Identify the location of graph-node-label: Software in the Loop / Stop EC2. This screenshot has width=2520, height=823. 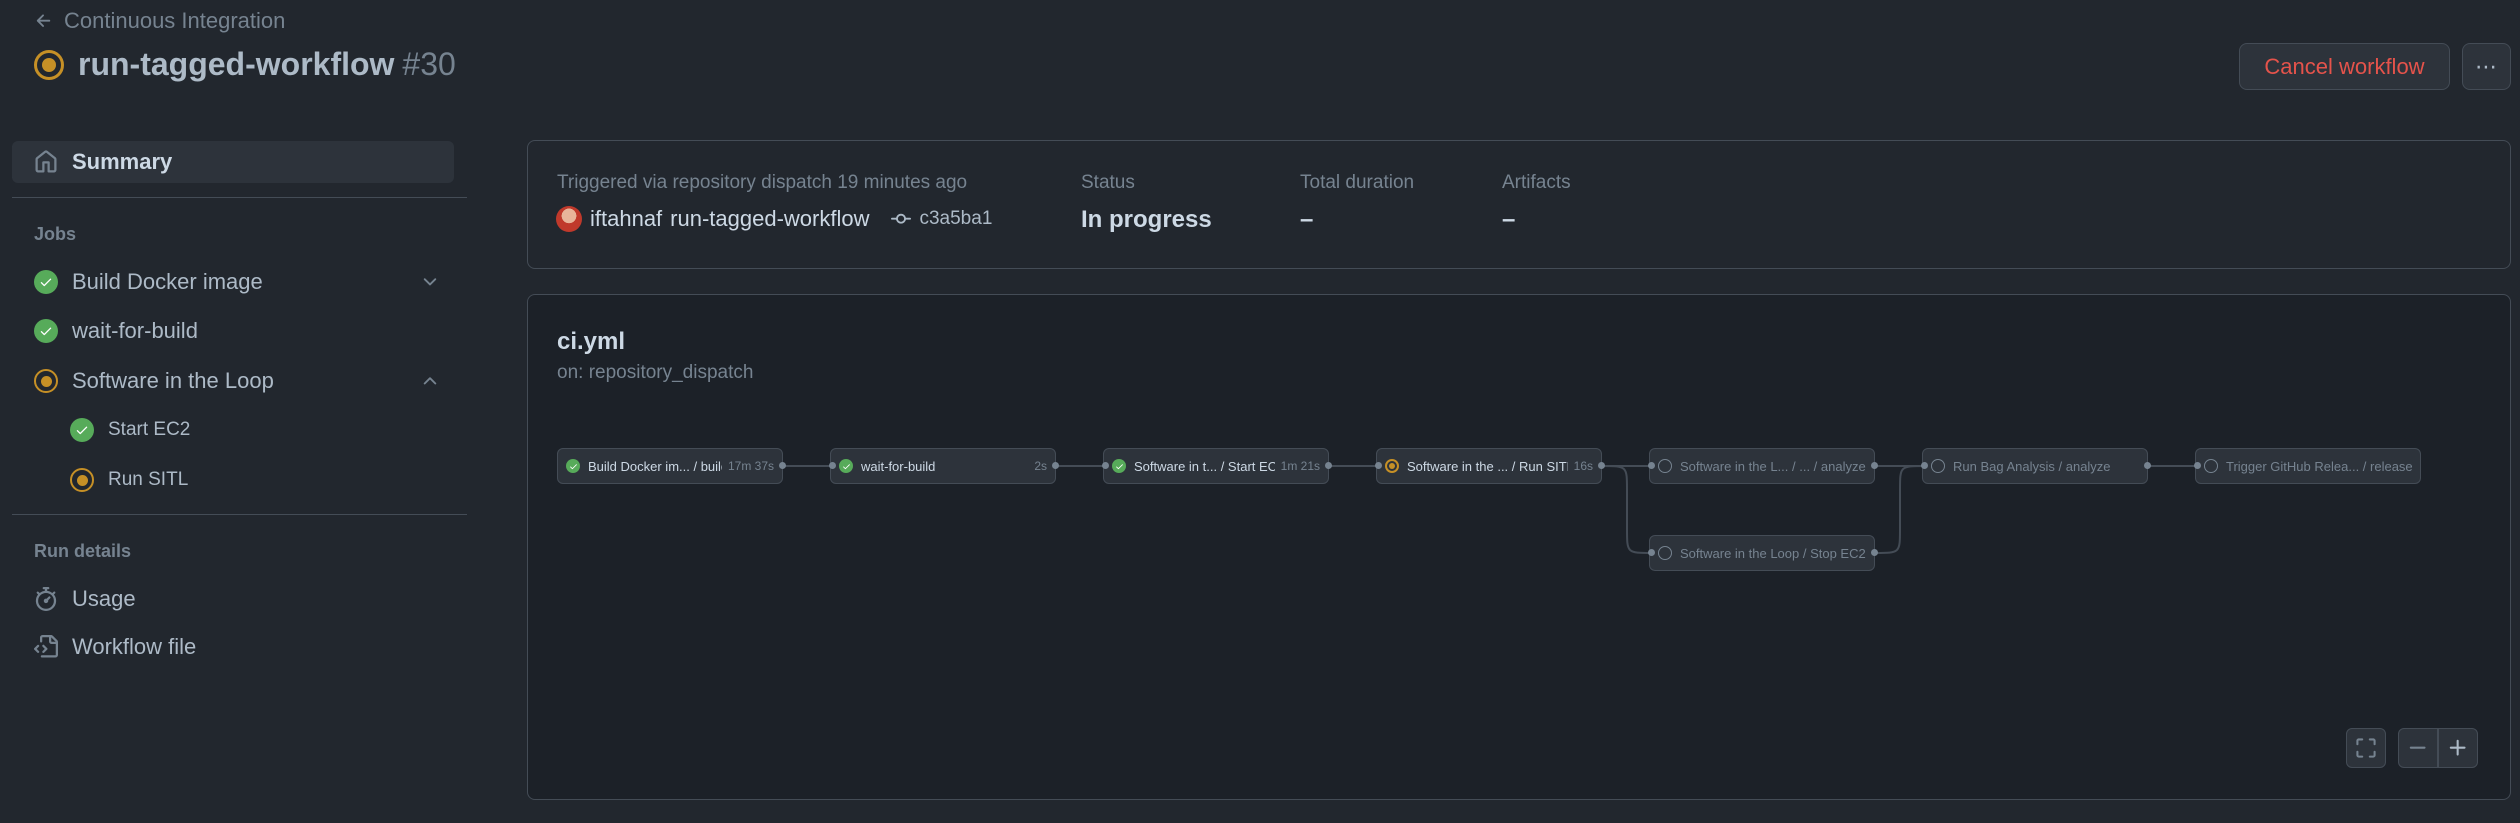
(1773, 553).